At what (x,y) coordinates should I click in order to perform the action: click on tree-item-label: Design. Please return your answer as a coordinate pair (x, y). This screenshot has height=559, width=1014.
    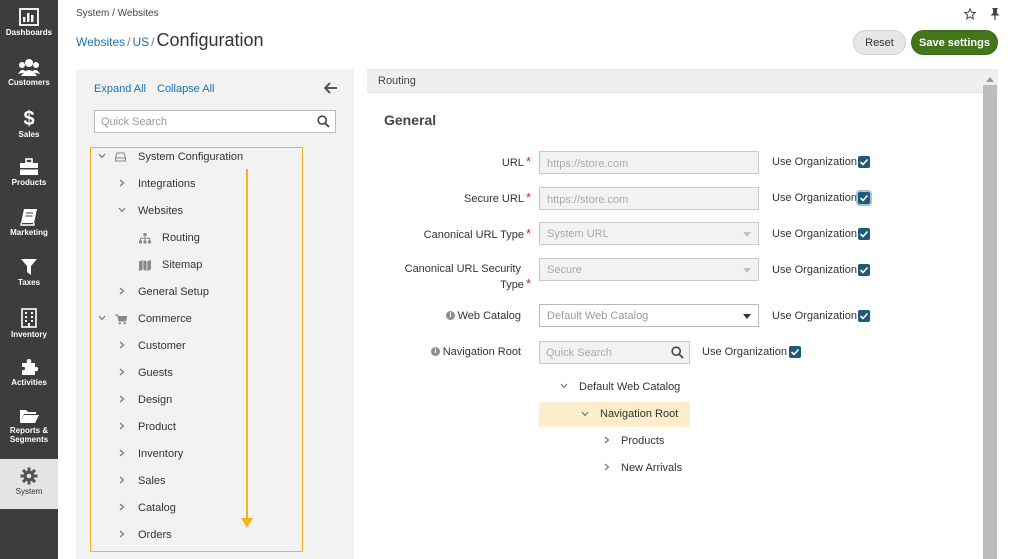
    Looking at the image, I should click on (155, 400).